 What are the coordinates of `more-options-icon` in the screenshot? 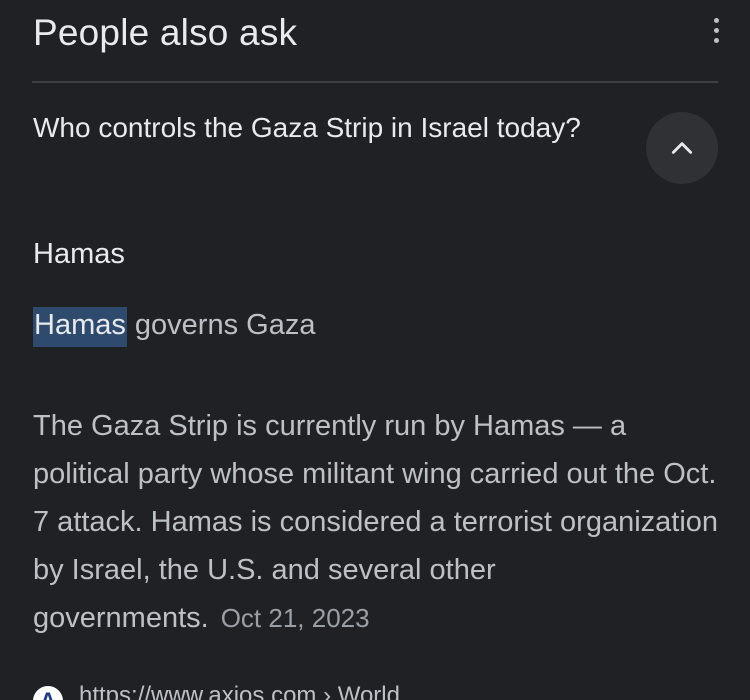 It's located at (716, 30).